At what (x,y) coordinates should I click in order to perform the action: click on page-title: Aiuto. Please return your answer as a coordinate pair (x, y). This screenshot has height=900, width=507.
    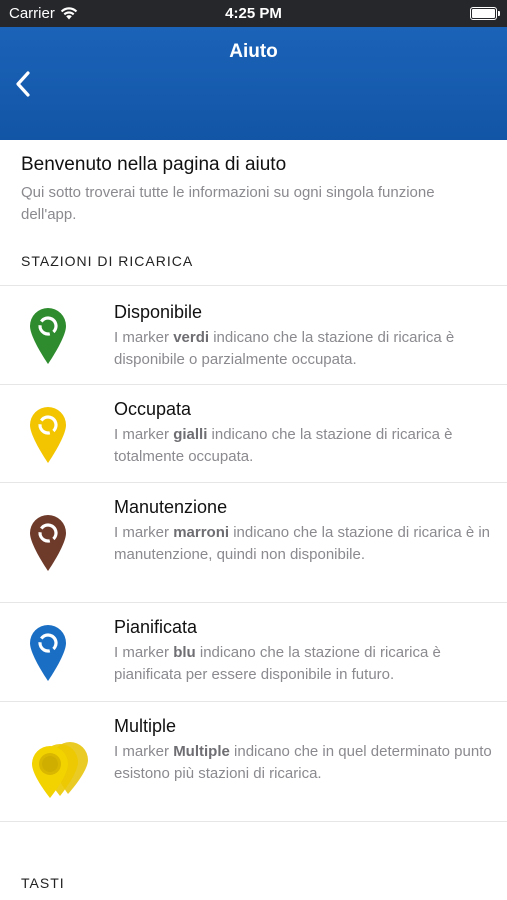
    Looking at the image, I should click on (253, 51).